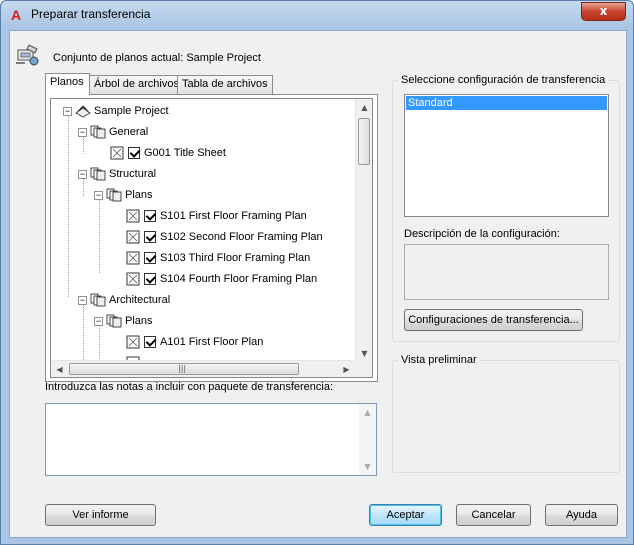 The image size is (634, 545). Describe the element at coordinates (506, 103) in the screenshot. I see `list-item: Standard` at that location.